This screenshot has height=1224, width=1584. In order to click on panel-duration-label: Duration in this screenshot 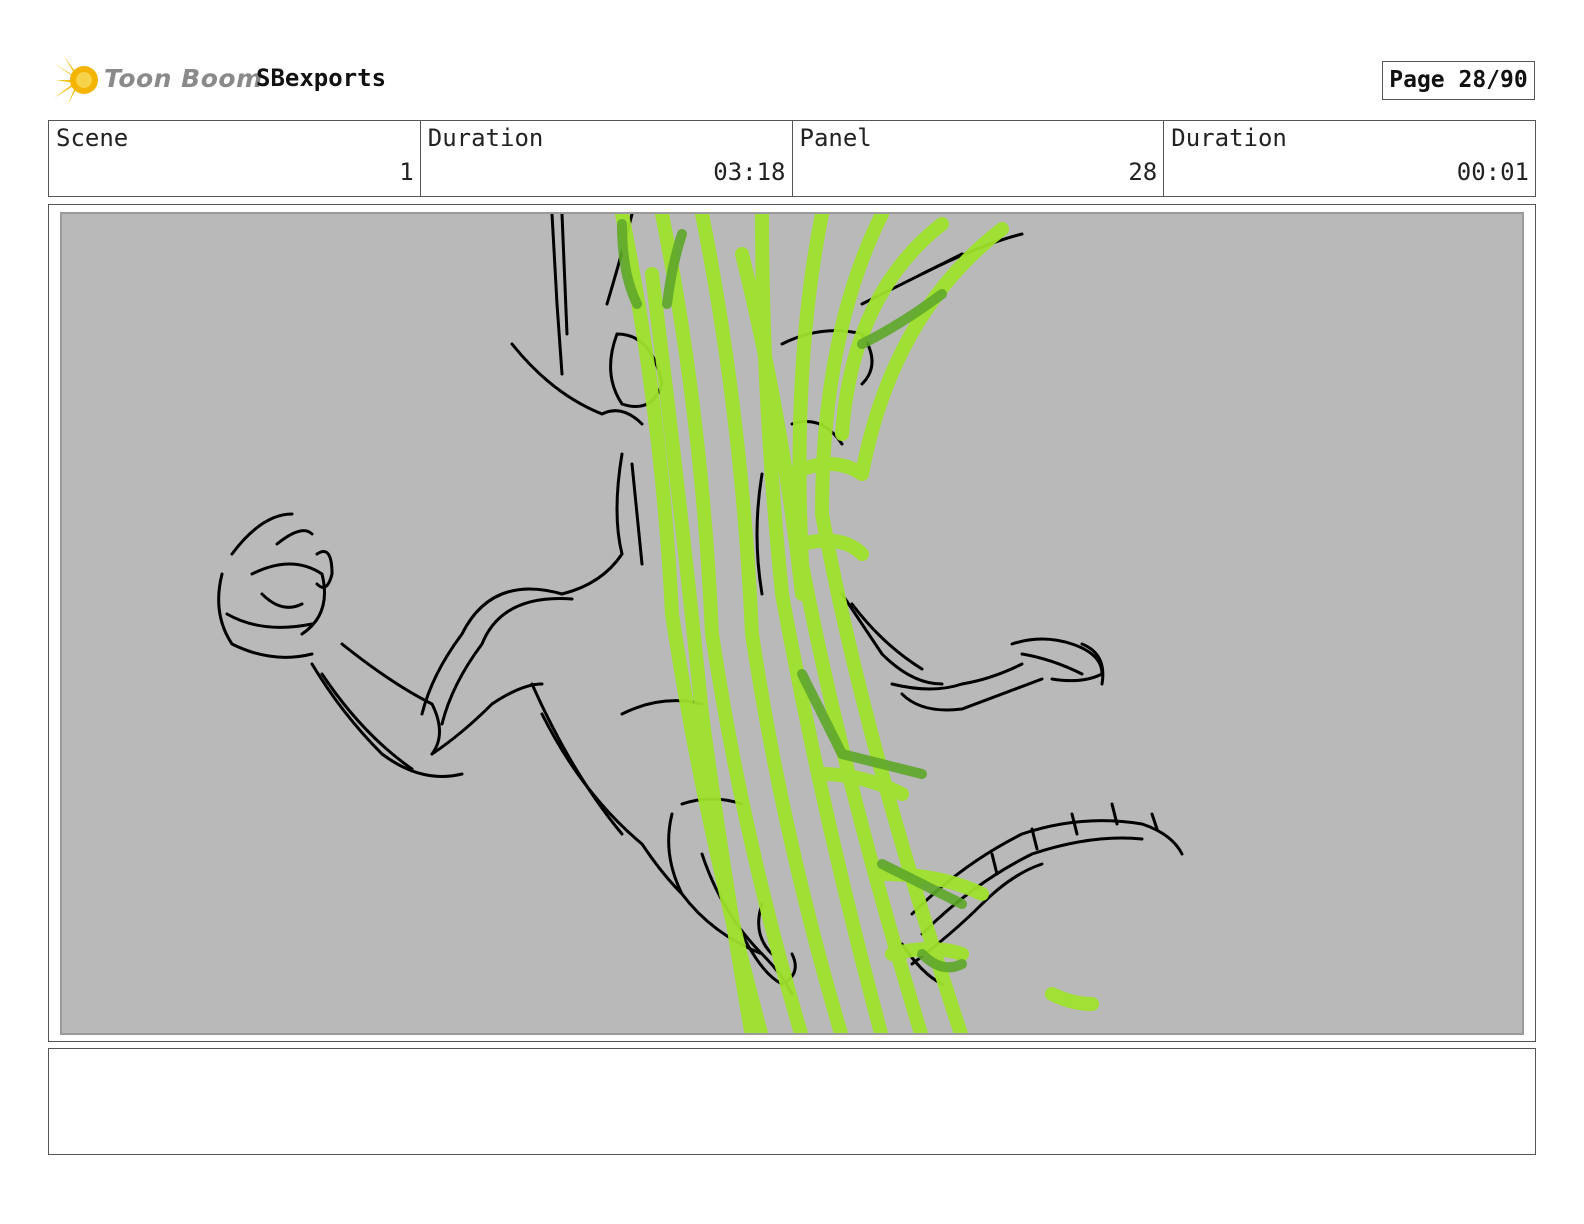, I will do `click(1229, 138)`.